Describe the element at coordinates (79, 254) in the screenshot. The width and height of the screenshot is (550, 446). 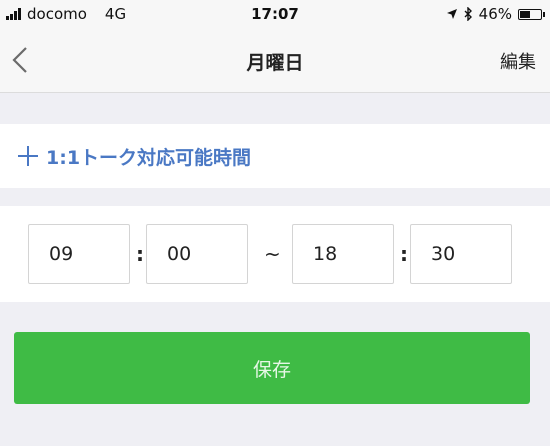
I see `start-hour-field: 09` at that location.